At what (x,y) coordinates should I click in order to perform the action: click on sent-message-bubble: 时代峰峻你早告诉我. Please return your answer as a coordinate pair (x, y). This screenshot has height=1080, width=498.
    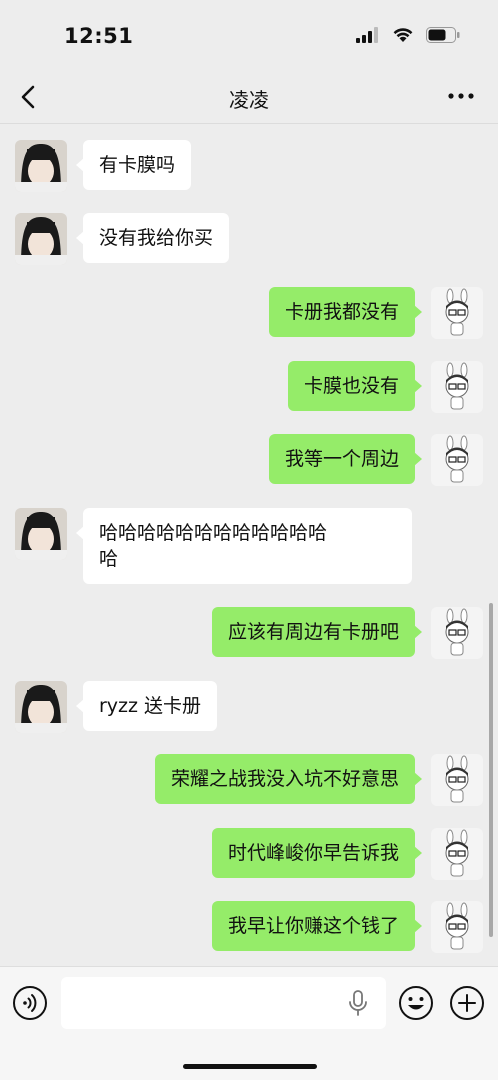
    Looking at the image, I should click on (317, 853).